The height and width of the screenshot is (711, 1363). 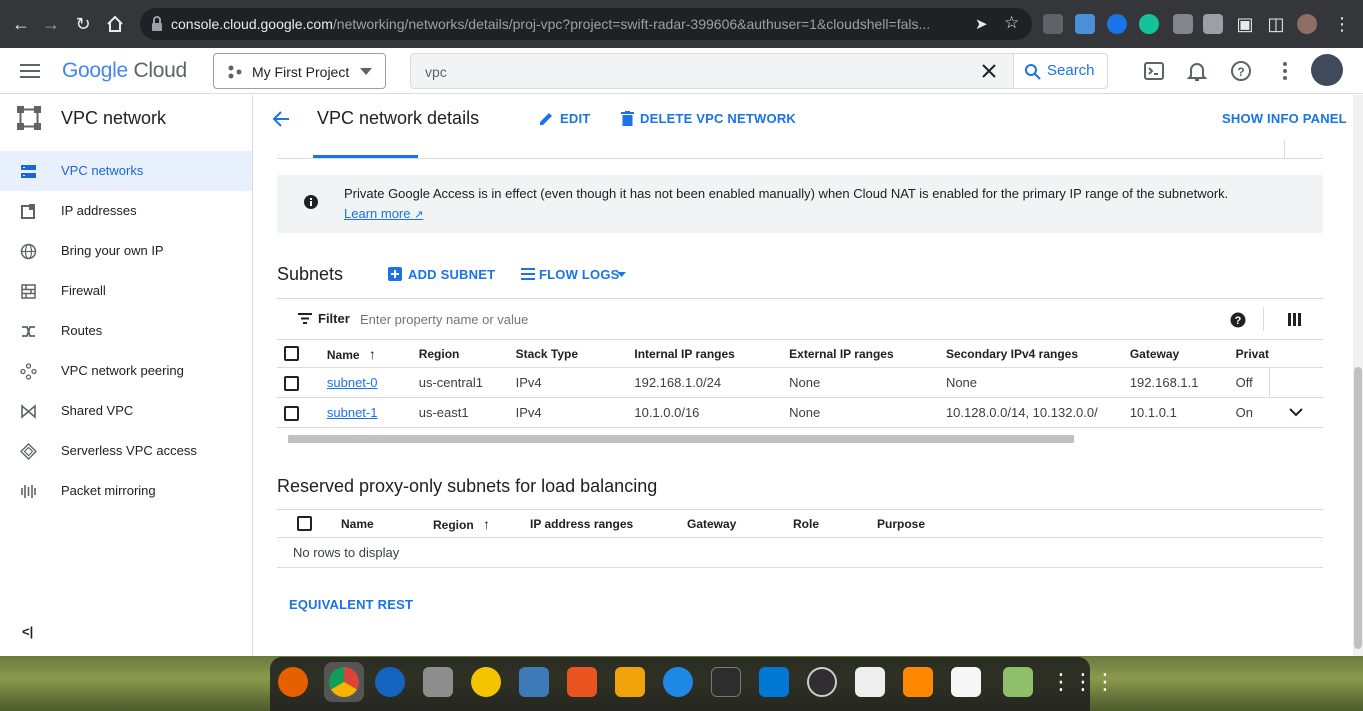 What do you see at coordinates (157, 24) in the screenshot?
I see `site-settings-icon` at bounding box center [157, 24].